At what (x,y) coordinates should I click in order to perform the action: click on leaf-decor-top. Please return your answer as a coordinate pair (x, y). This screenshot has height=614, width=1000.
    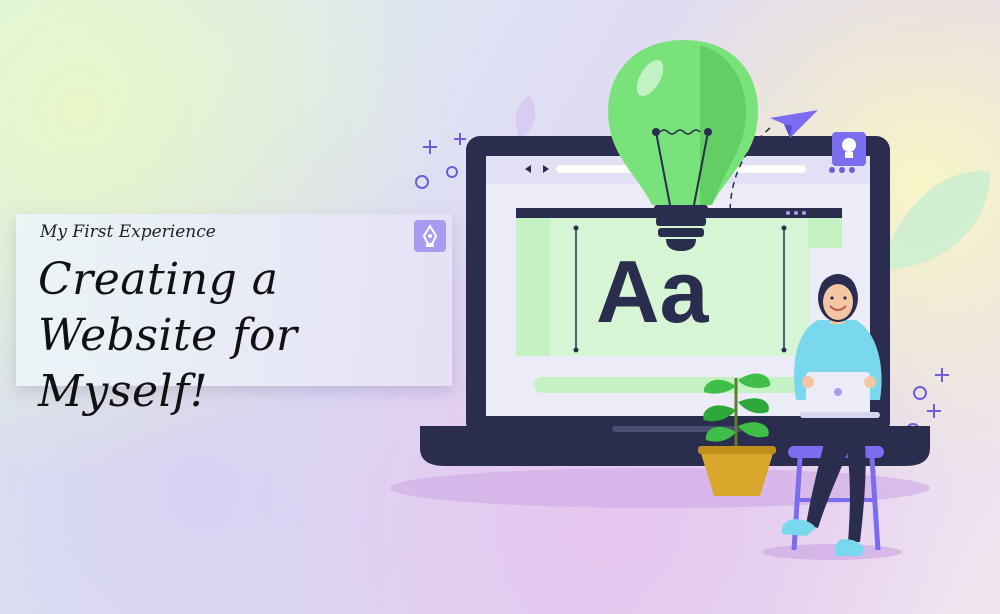
    Looking at the image, I should click on (525, 118).